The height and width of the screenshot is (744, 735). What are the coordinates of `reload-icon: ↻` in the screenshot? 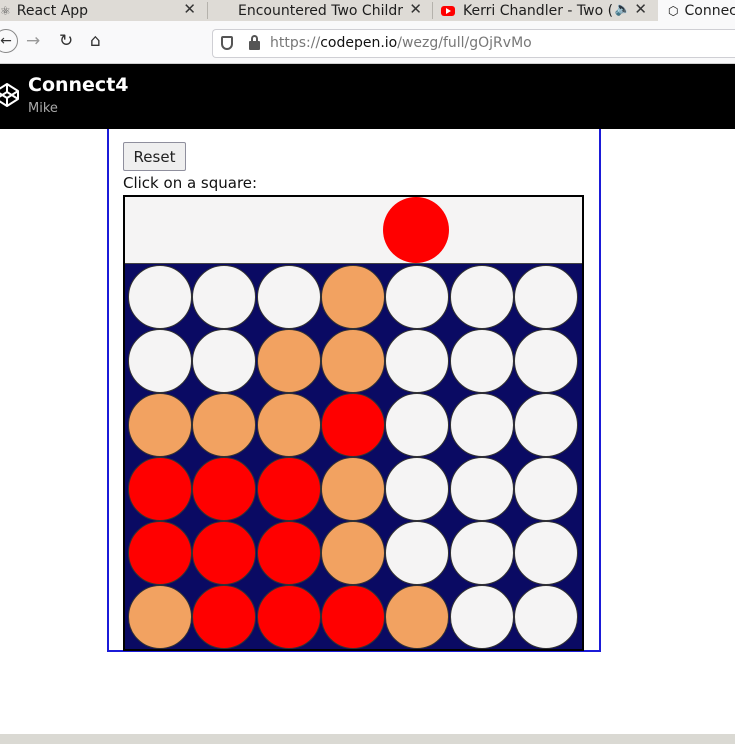 It's located at (66, 41).